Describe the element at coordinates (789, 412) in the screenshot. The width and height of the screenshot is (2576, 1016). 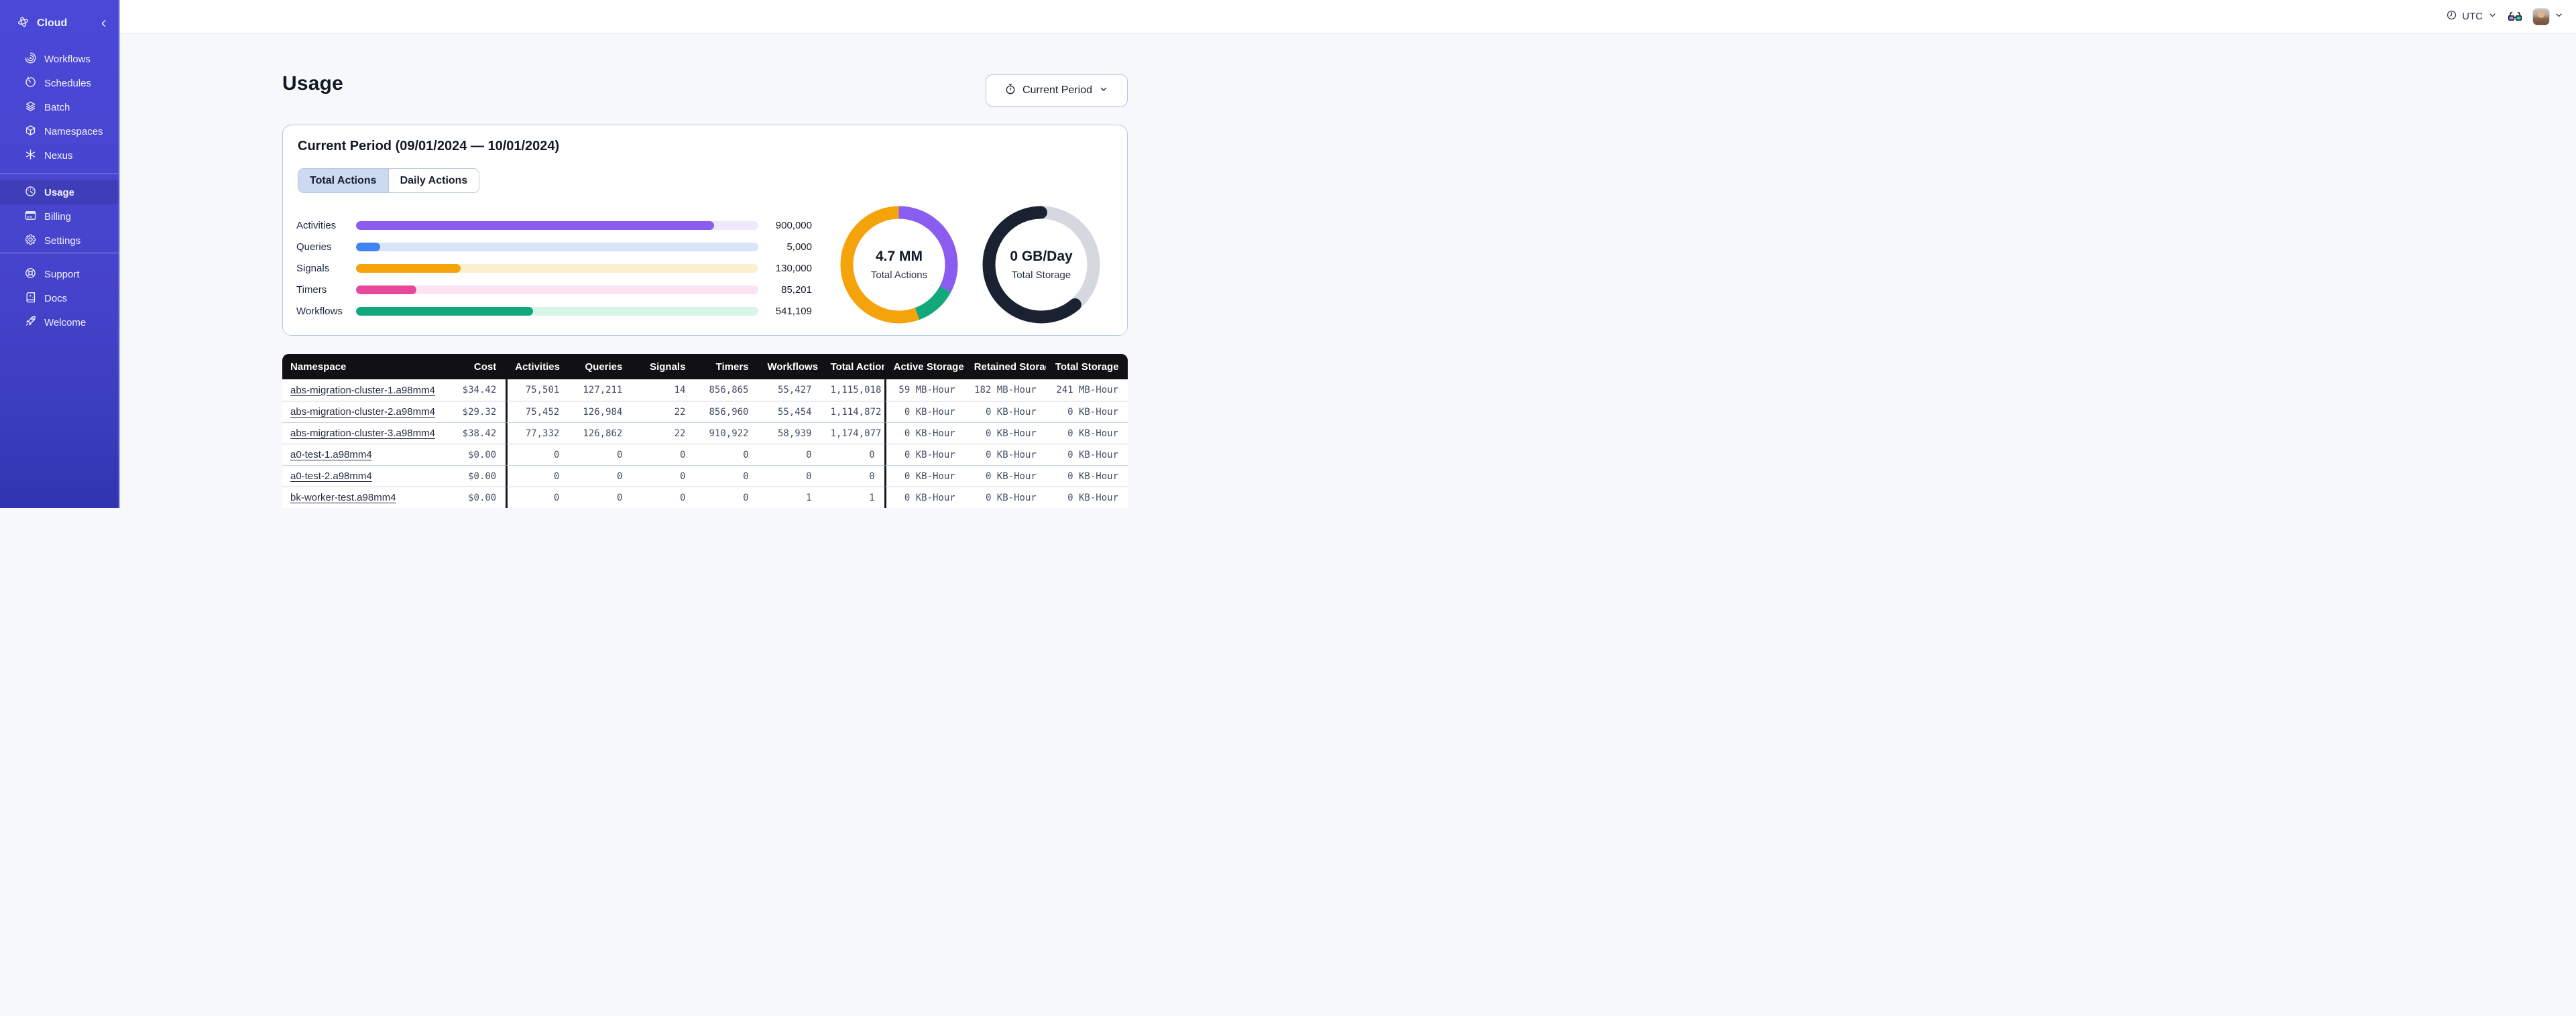
I see `table-cell: 55,454` at that location.